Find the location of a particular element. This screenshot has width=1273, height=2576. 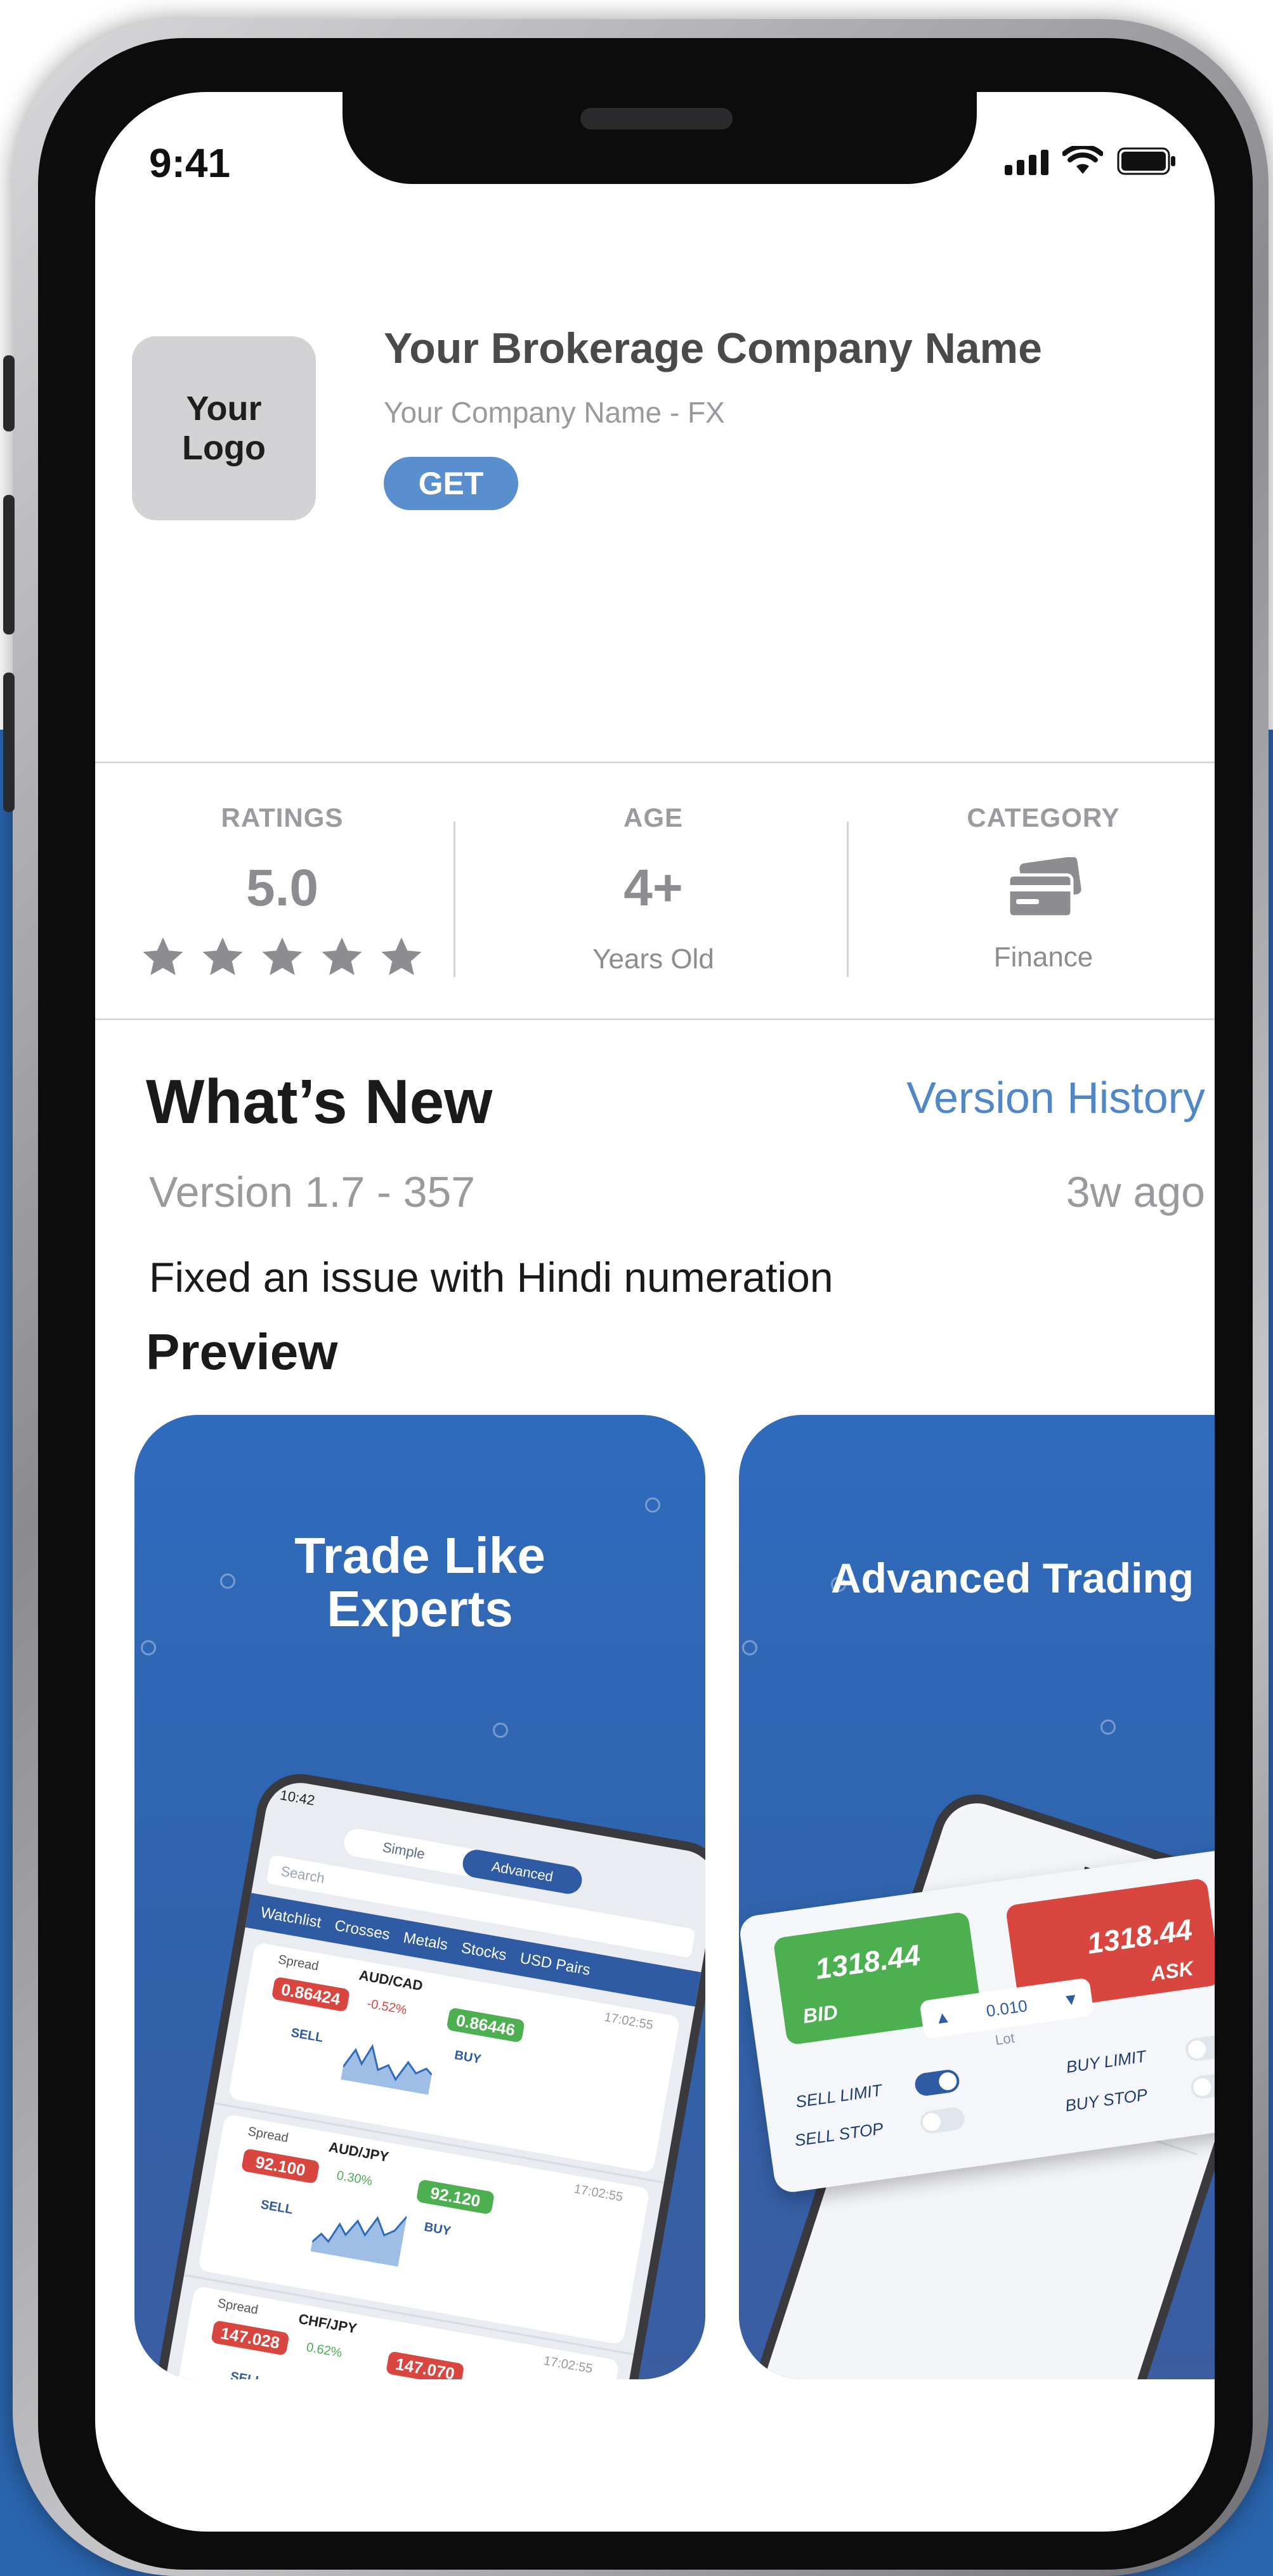

bid-value: 1318.44 is located at coordinates (867, 1962).